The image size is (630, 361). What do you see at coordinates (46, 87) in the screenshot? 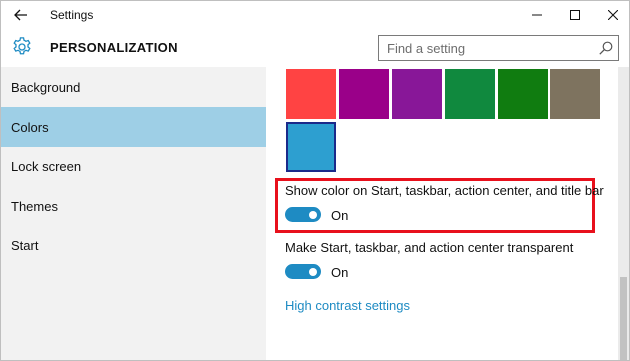
I see `sidebar-item-label: Background` at bounding box center [46, 87].